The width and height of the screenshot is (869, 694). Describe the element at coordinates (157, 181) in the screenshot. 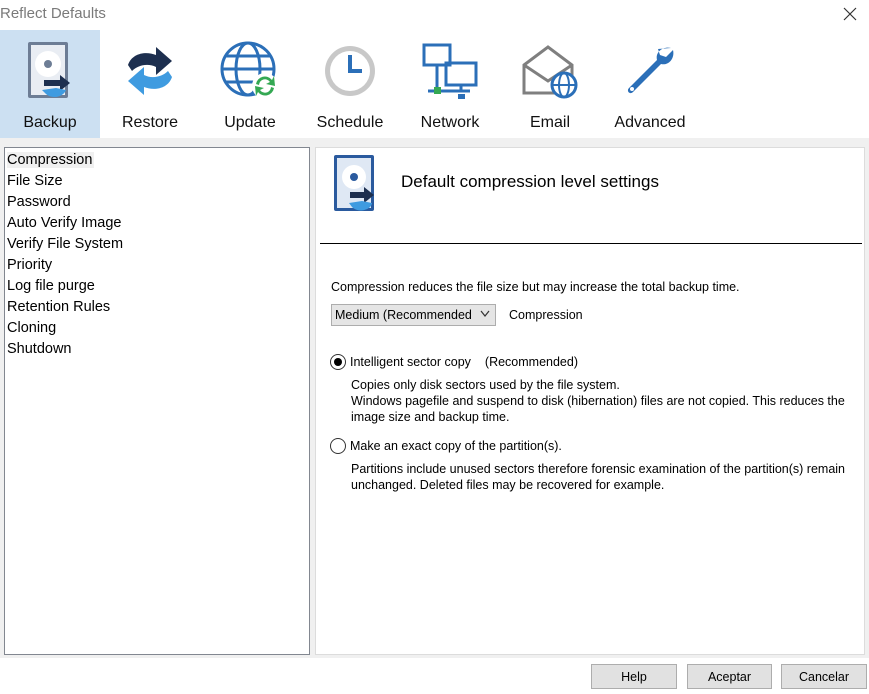

I see `sidebar-item-file-size: File Size` at that location.